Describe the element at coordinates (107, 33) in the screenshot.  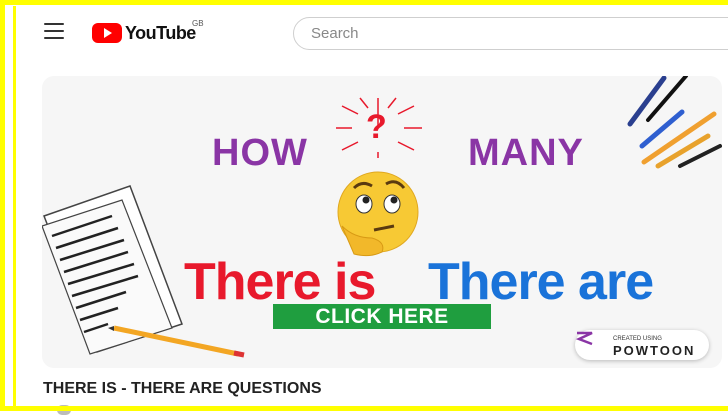
I see `youtube-play-icon` at that location.